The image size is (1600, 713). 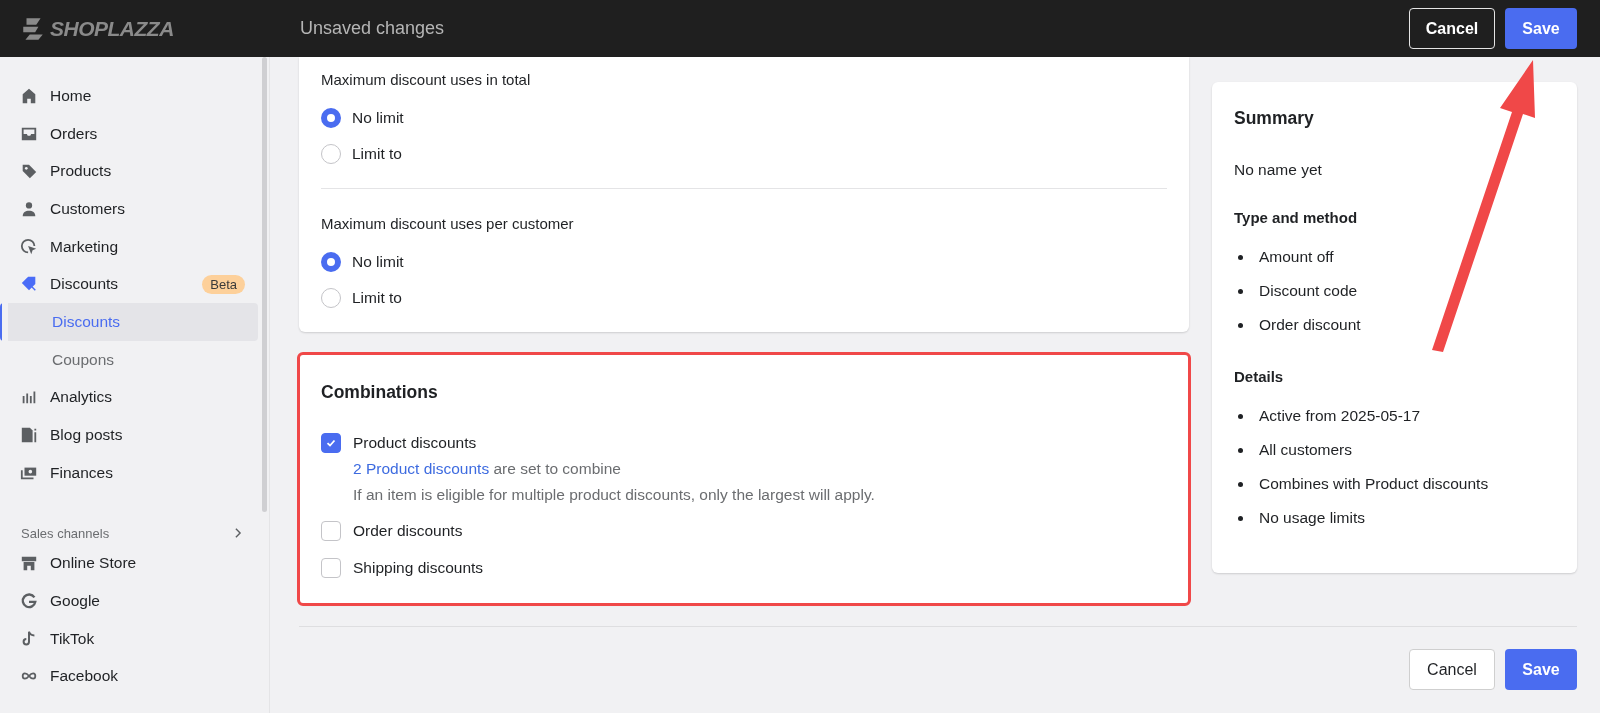 What do you see at coordinates (128, 676) in the screenshot?
I see `nav-item: Facebook` at bounding box center [128, 676].